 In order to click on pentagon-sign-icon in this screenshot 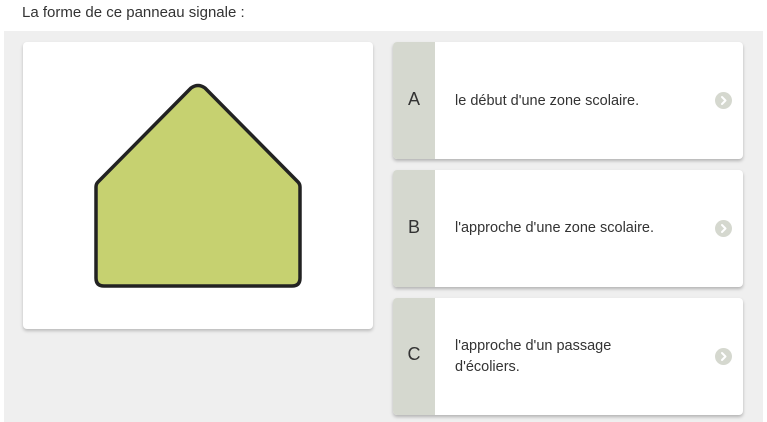, I will do `click(198, 185)`.